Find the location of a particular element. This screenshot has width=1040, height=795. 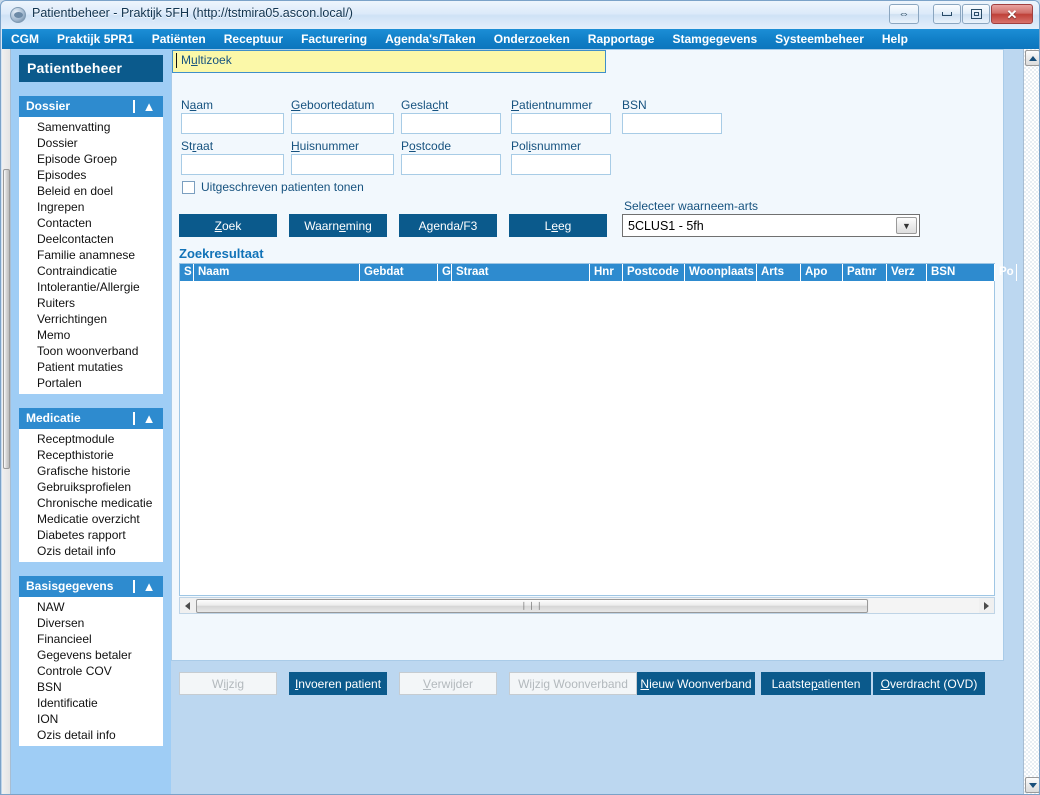

sidebar-section-header-basisgegevens: Basisgegevens ▲ is located at coordinates (91, 586).